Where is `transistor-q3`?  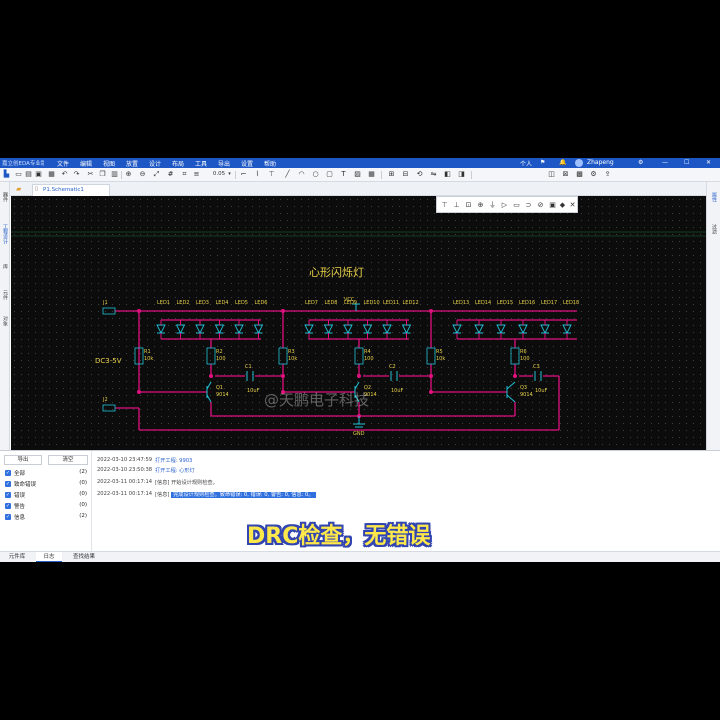 transistor-q3 is located at coordinates (511, 392).